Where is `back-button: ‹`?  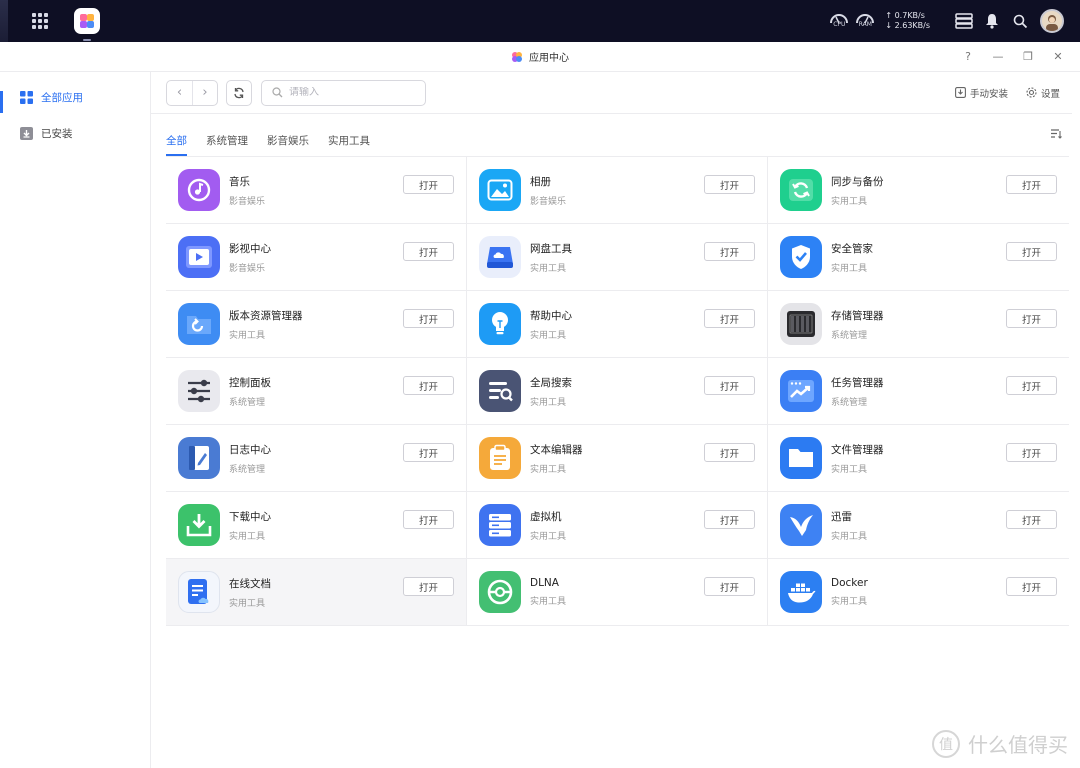
back-button: ‹ is located at coordinates (179, 93).